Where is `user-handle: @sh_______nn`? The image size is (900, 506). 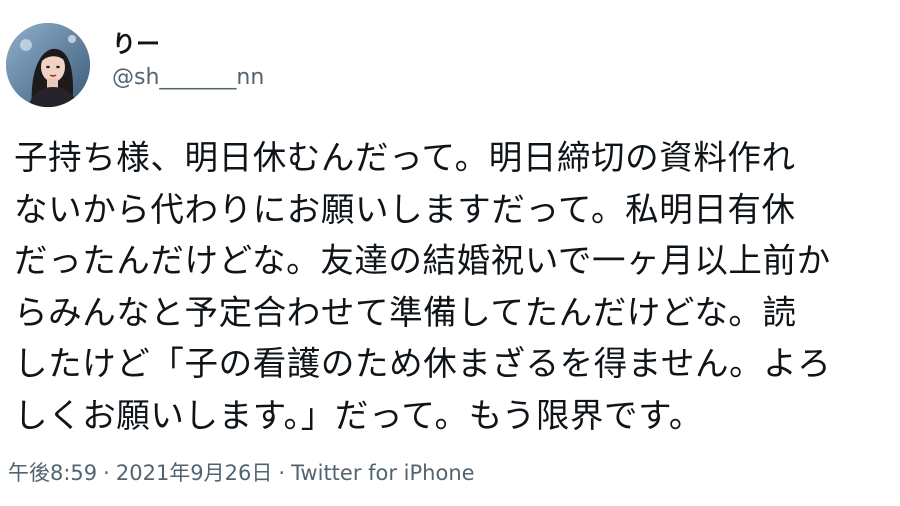
user-handle: @sh_______nn is located at coordinates (188, 78).